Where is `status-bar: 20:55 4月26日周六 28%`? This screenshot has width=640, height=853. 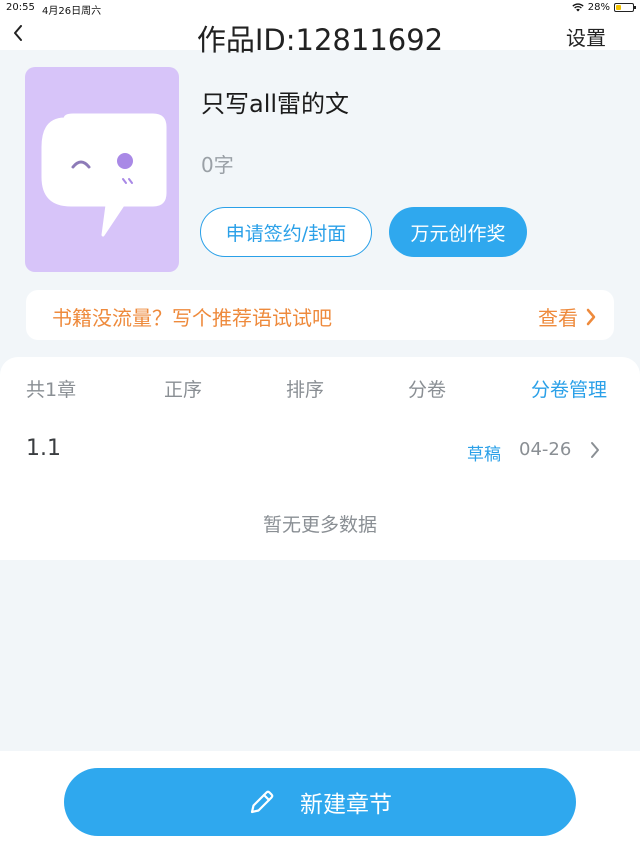 status-bar: 20:55 4月26日周六 28% is located at coordinates (320, 8).